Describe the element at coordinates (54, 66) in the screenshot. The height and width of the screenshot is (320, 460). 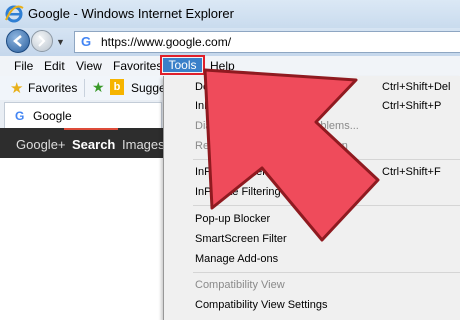
I see `menu-edit: Edit` at that location.